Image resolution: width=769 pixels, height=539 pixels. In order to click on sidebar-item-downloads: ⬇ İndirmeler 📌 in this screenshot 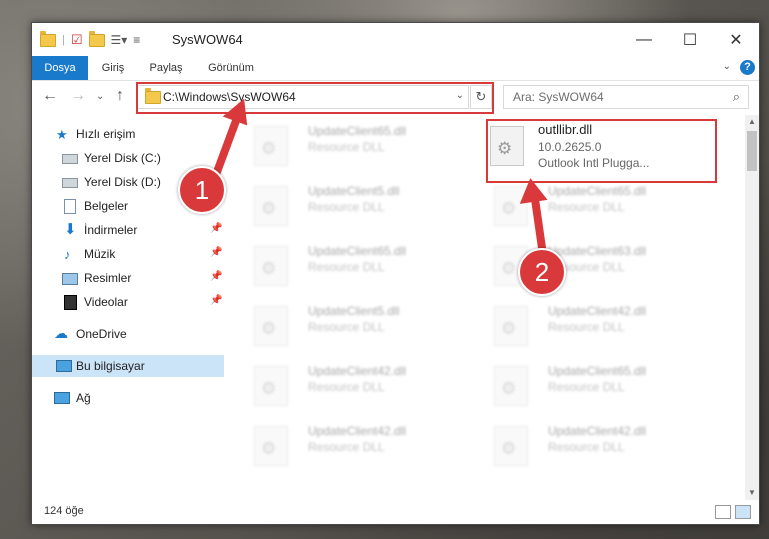, I will do `click(128, 230)`.